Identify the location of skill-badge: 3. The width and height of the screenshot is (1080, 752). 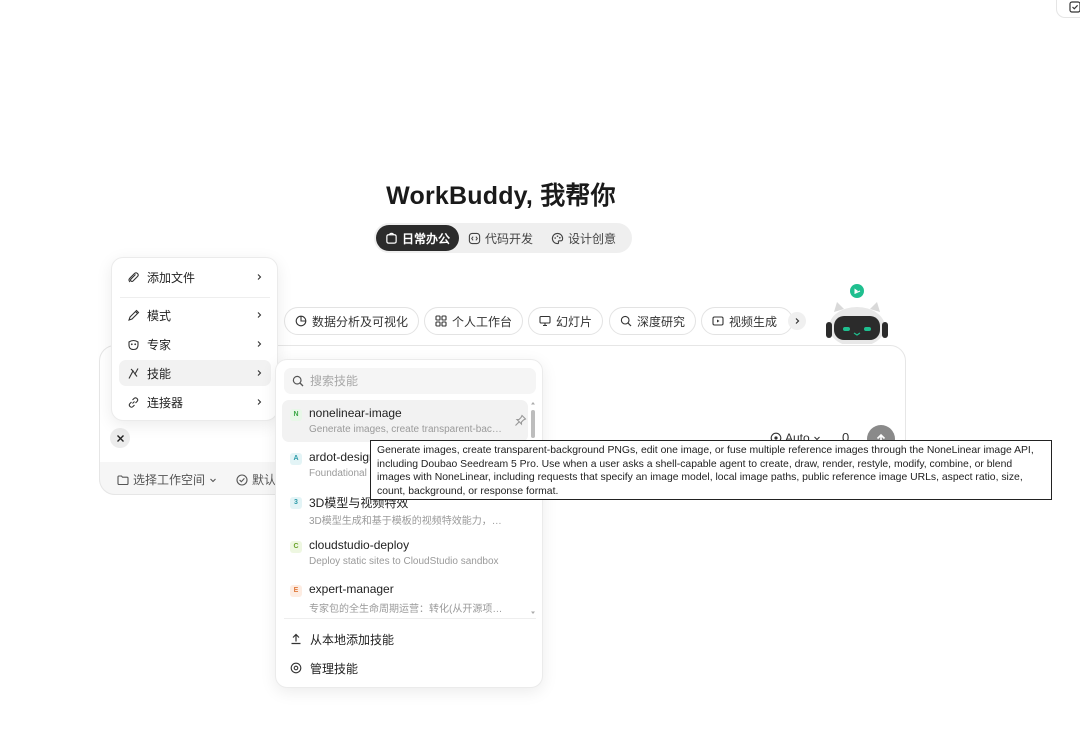
(296, 503).